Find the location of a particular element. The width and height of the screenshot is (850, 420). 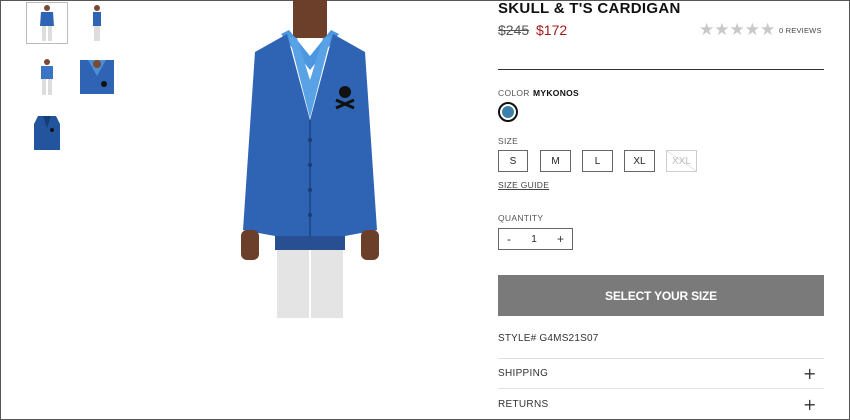

thumbnail-detail-closeup is located at coordinates (97, 77).